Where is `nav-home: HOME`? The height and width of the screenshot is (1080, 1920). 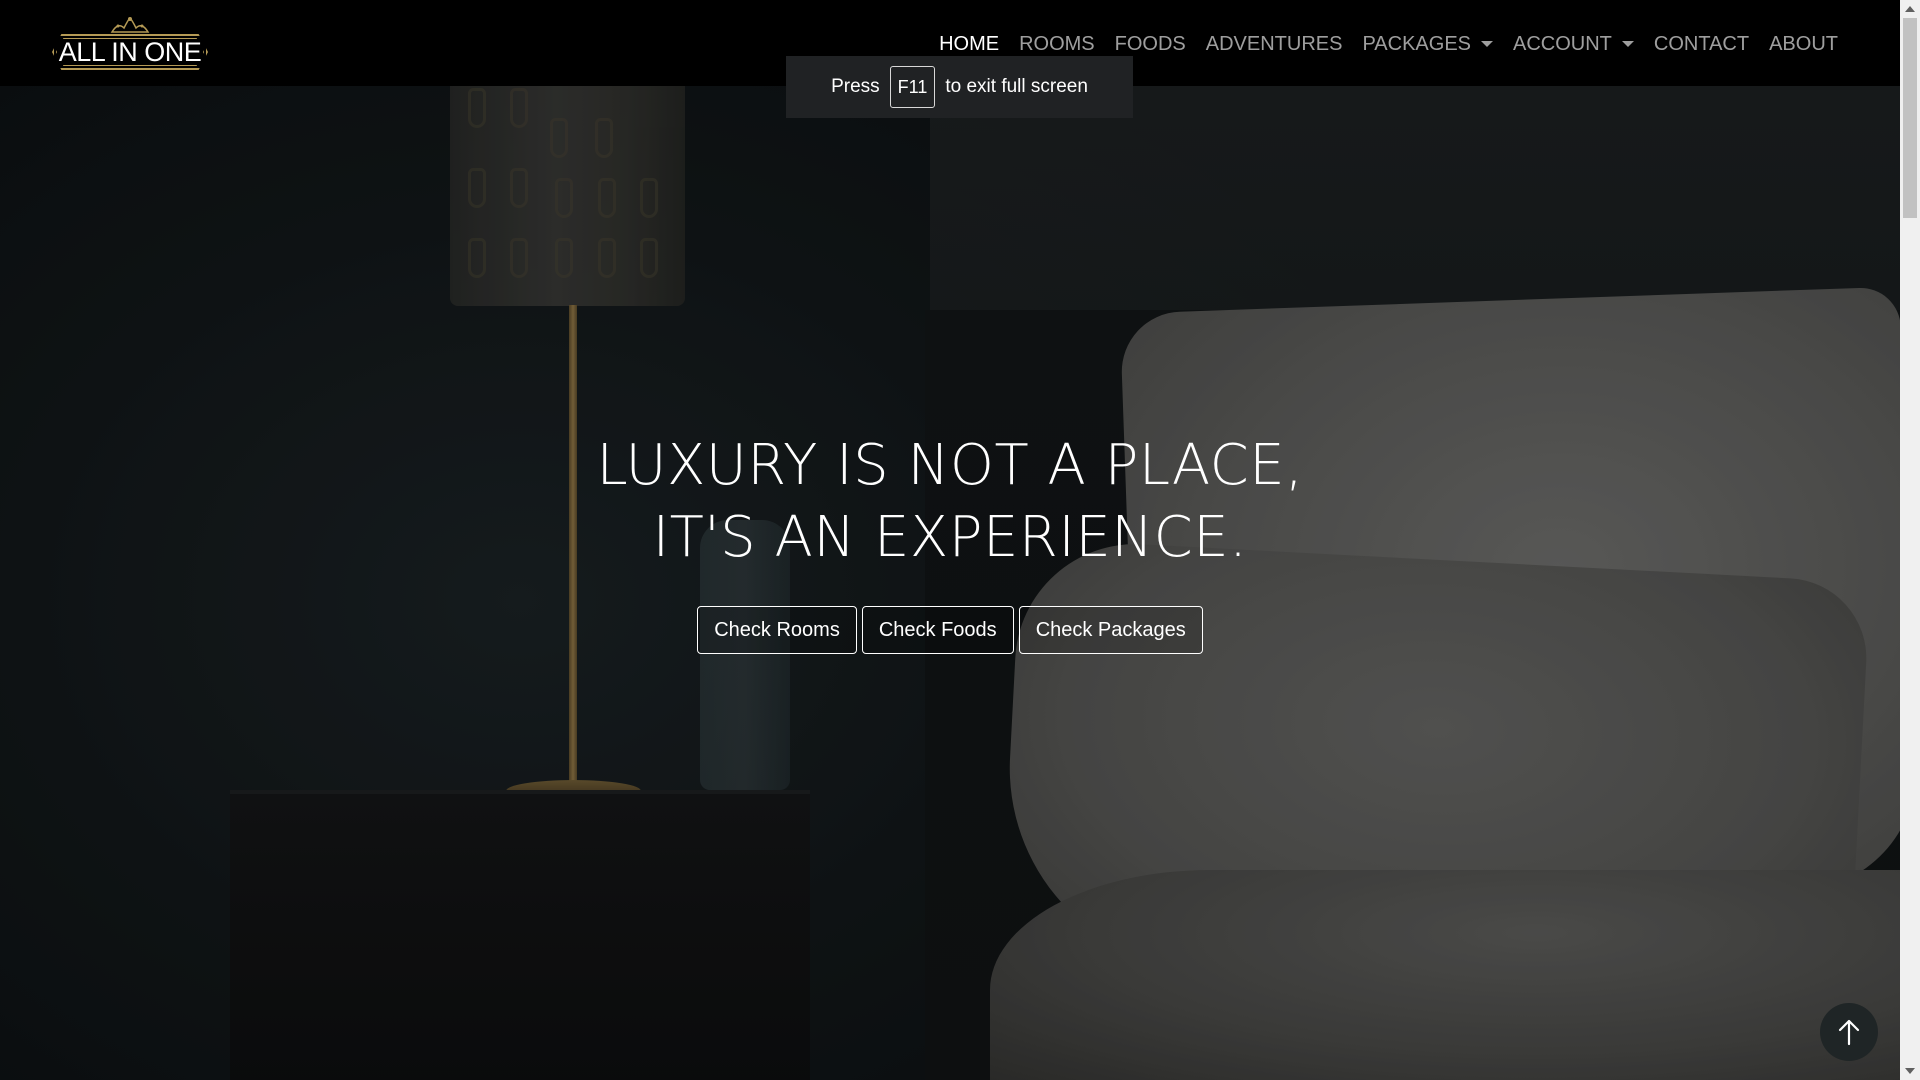
nav-home: HOME is located at coordinates (969, 44).